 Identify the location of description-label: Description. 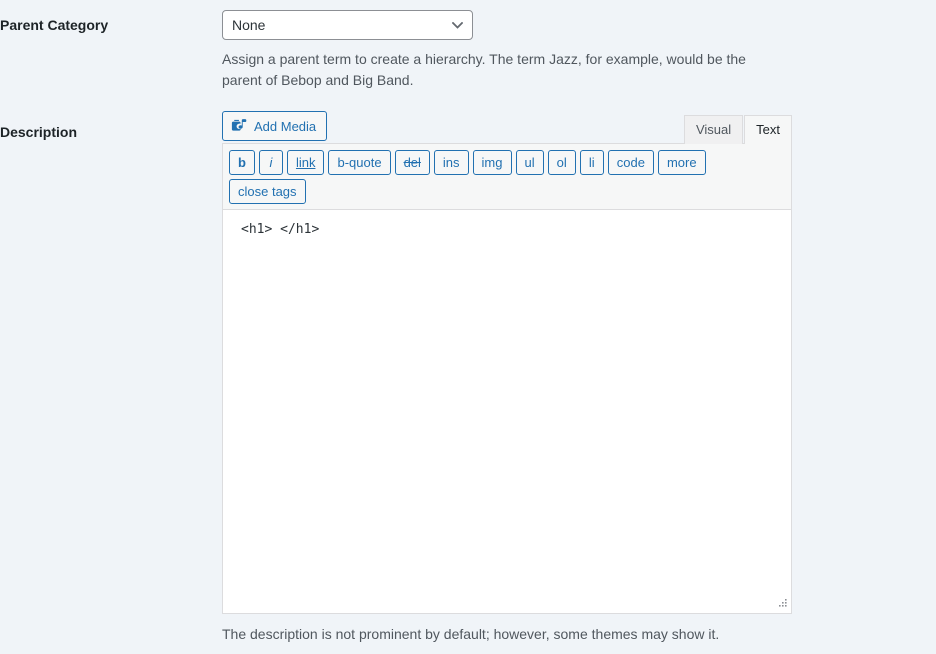
(39, 132).